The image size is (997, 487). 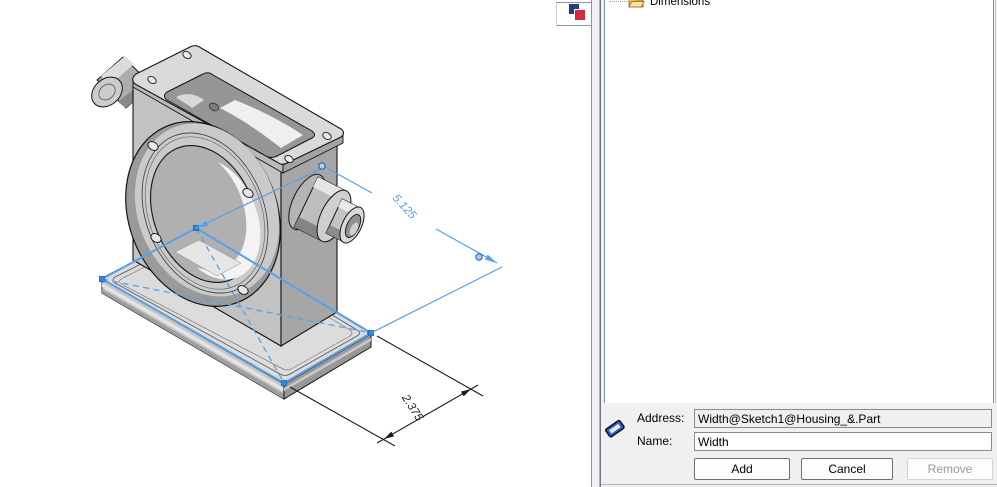 What do you see at coordinates (412, 408) in the screenshot?
I see `dimension-text: 2.375` at bounding box center [412, 408].